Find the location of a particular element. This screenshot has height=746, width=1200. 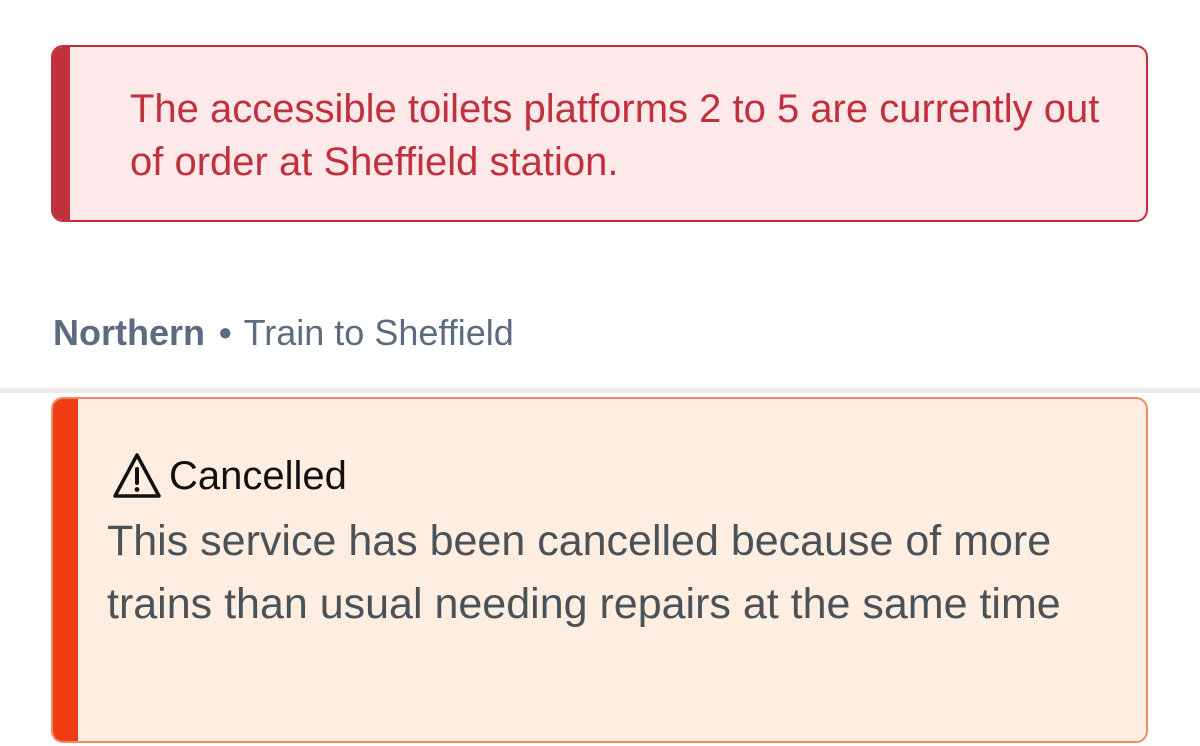

section-divider is located at coordinates (600, 390).